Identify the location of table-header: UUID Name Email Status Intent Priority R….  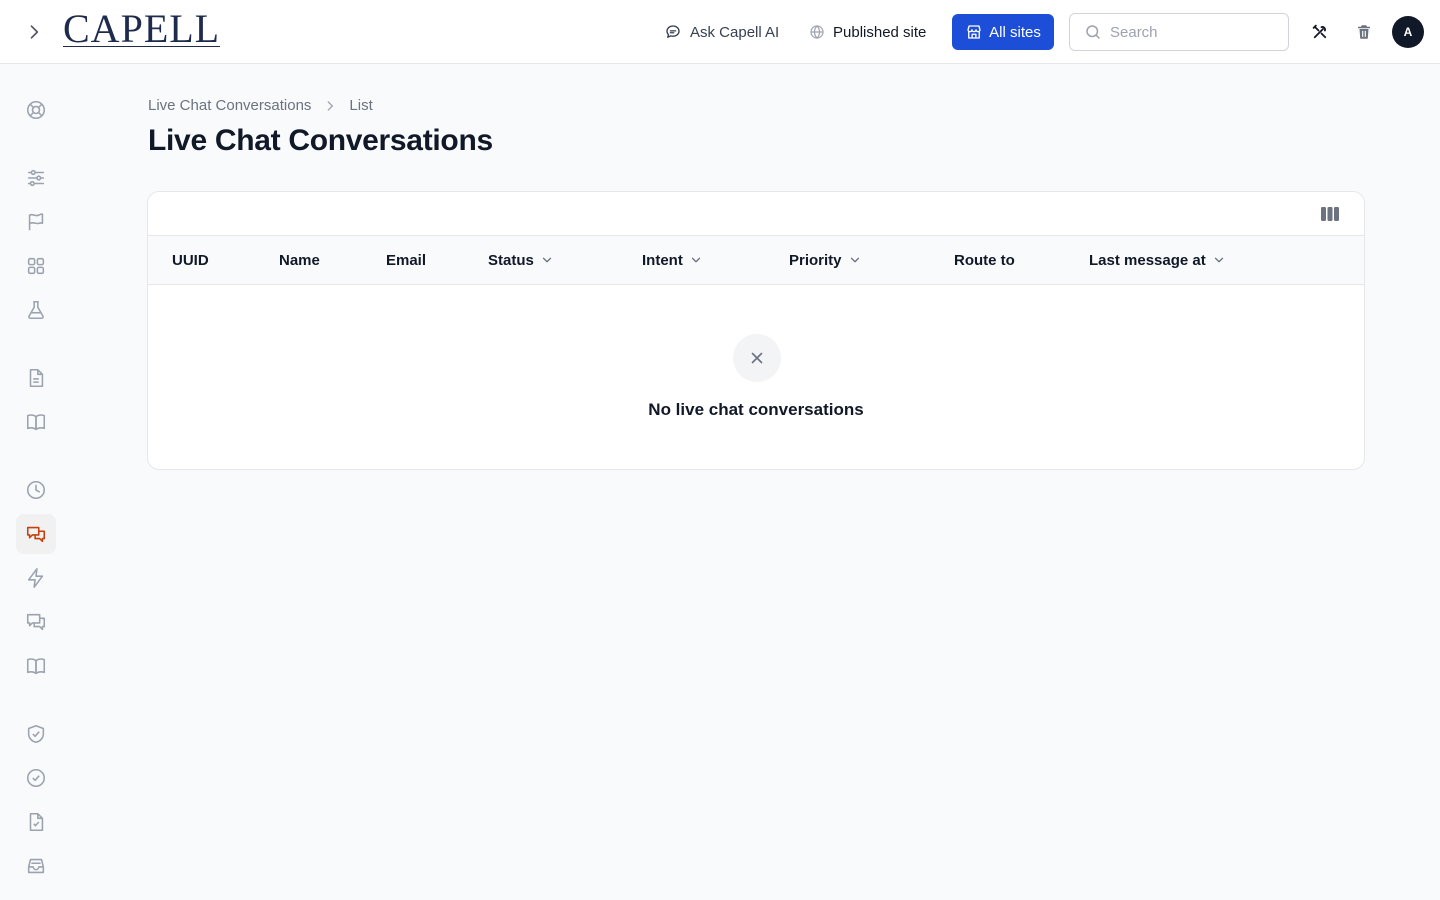
(756, 260).